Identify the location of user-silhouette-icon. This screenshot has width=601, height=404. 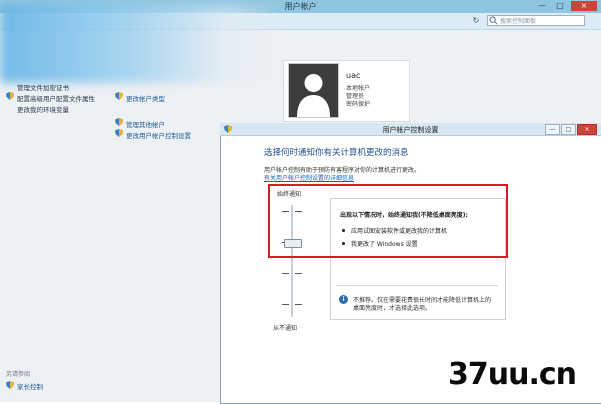
(313, 95).